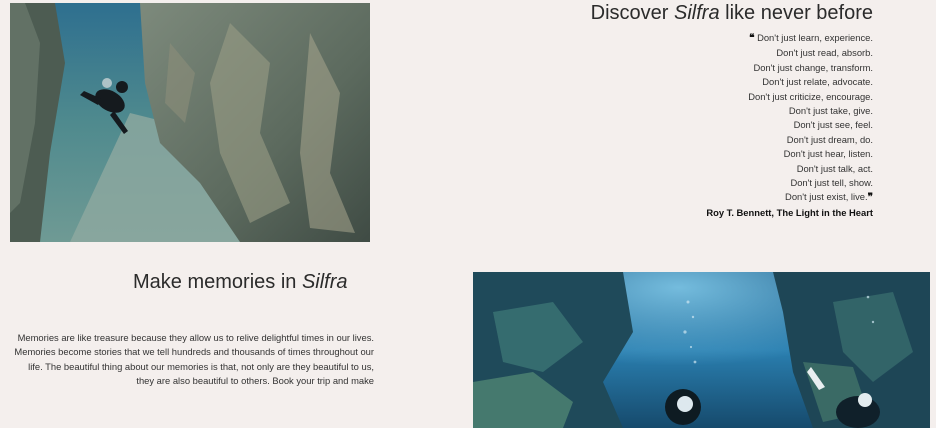 The image size is (936, 428). What do you see at coordinates (834, 168) in the screenshot?
I see `quote-line: Don't just talk, act.` at bounding box center [834, 168].